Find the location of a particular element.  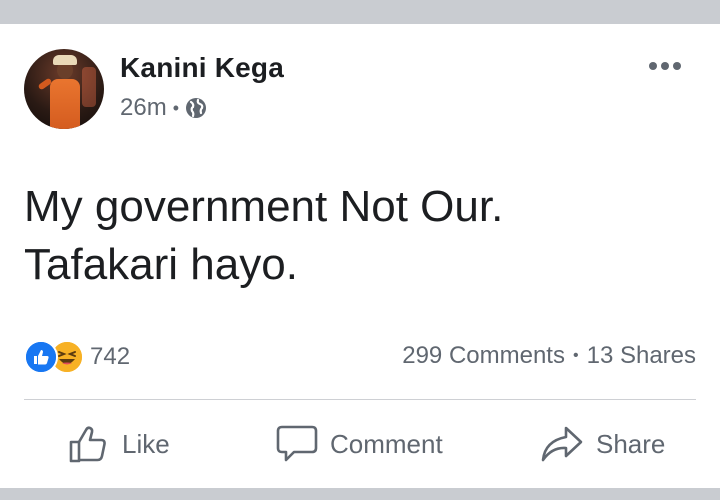

more-options-icon is located at coordinates (665, 64).